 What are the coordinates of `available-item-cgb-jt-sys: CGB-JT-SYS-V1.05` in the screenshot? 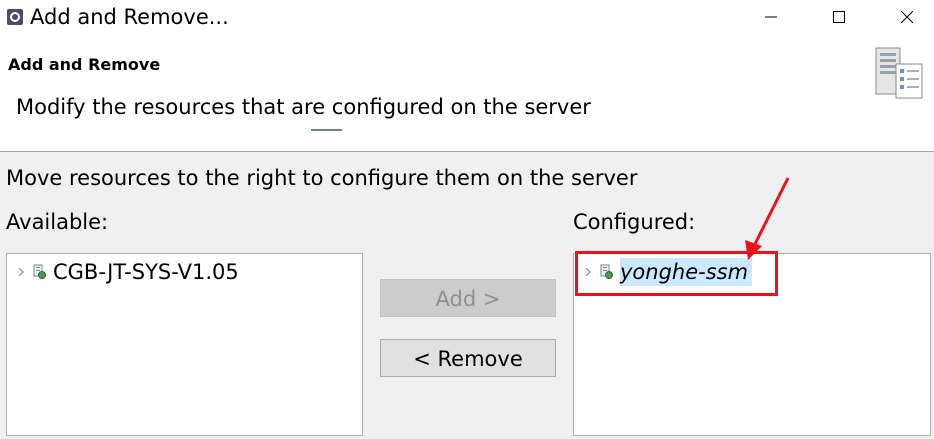 It's located at (127, 272).